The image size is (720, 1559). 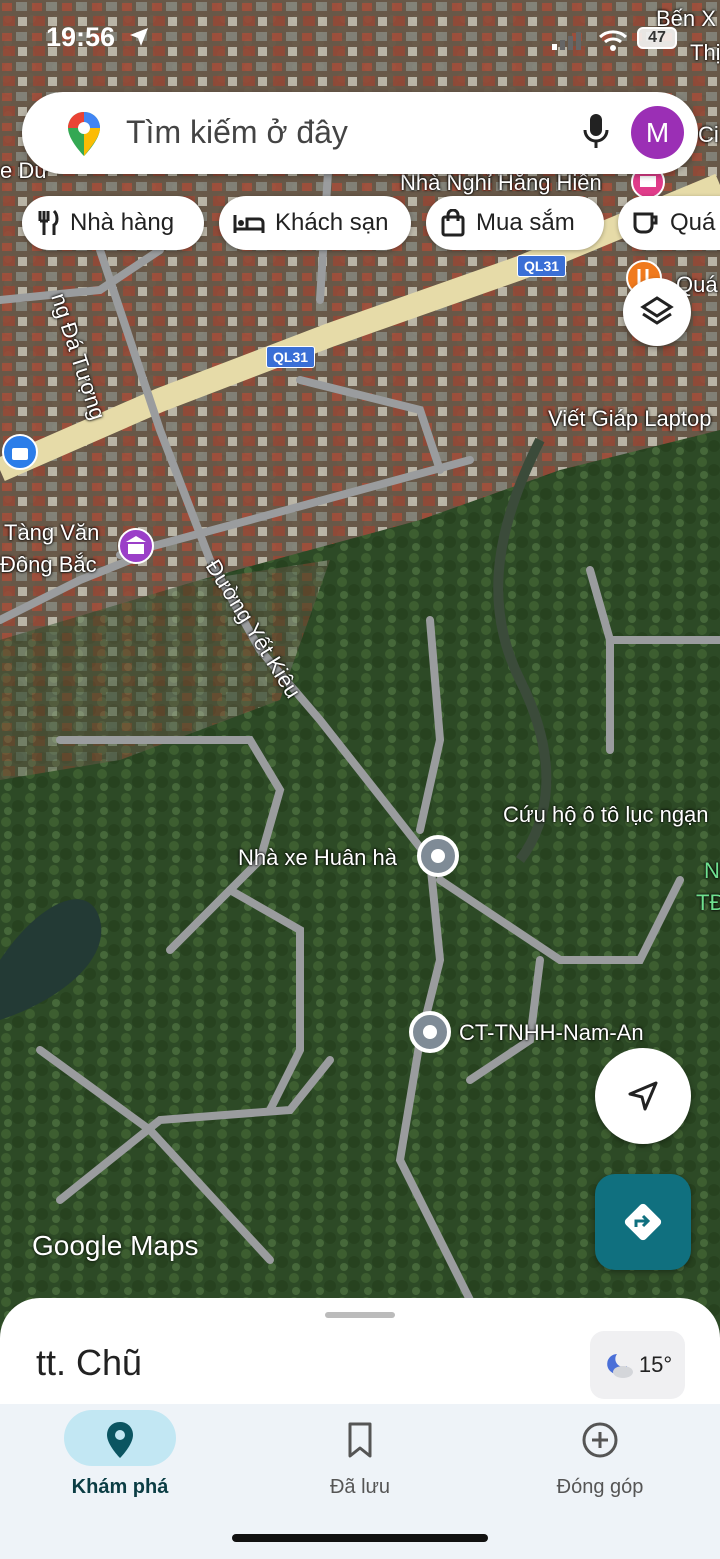 I want to click on my-location-button, so click(x=643, y=1096).